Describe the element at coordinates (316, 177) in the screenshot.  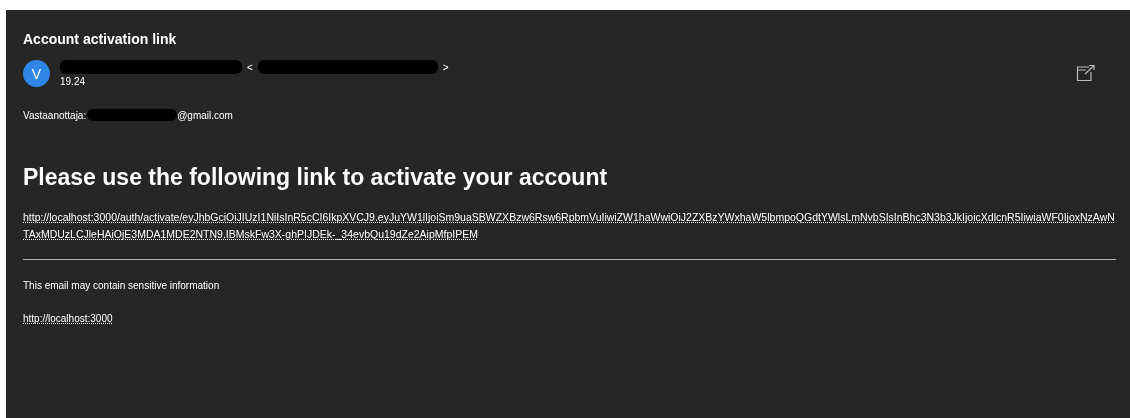
I see `email-heading: Please use the following link to activate your account` at that location.